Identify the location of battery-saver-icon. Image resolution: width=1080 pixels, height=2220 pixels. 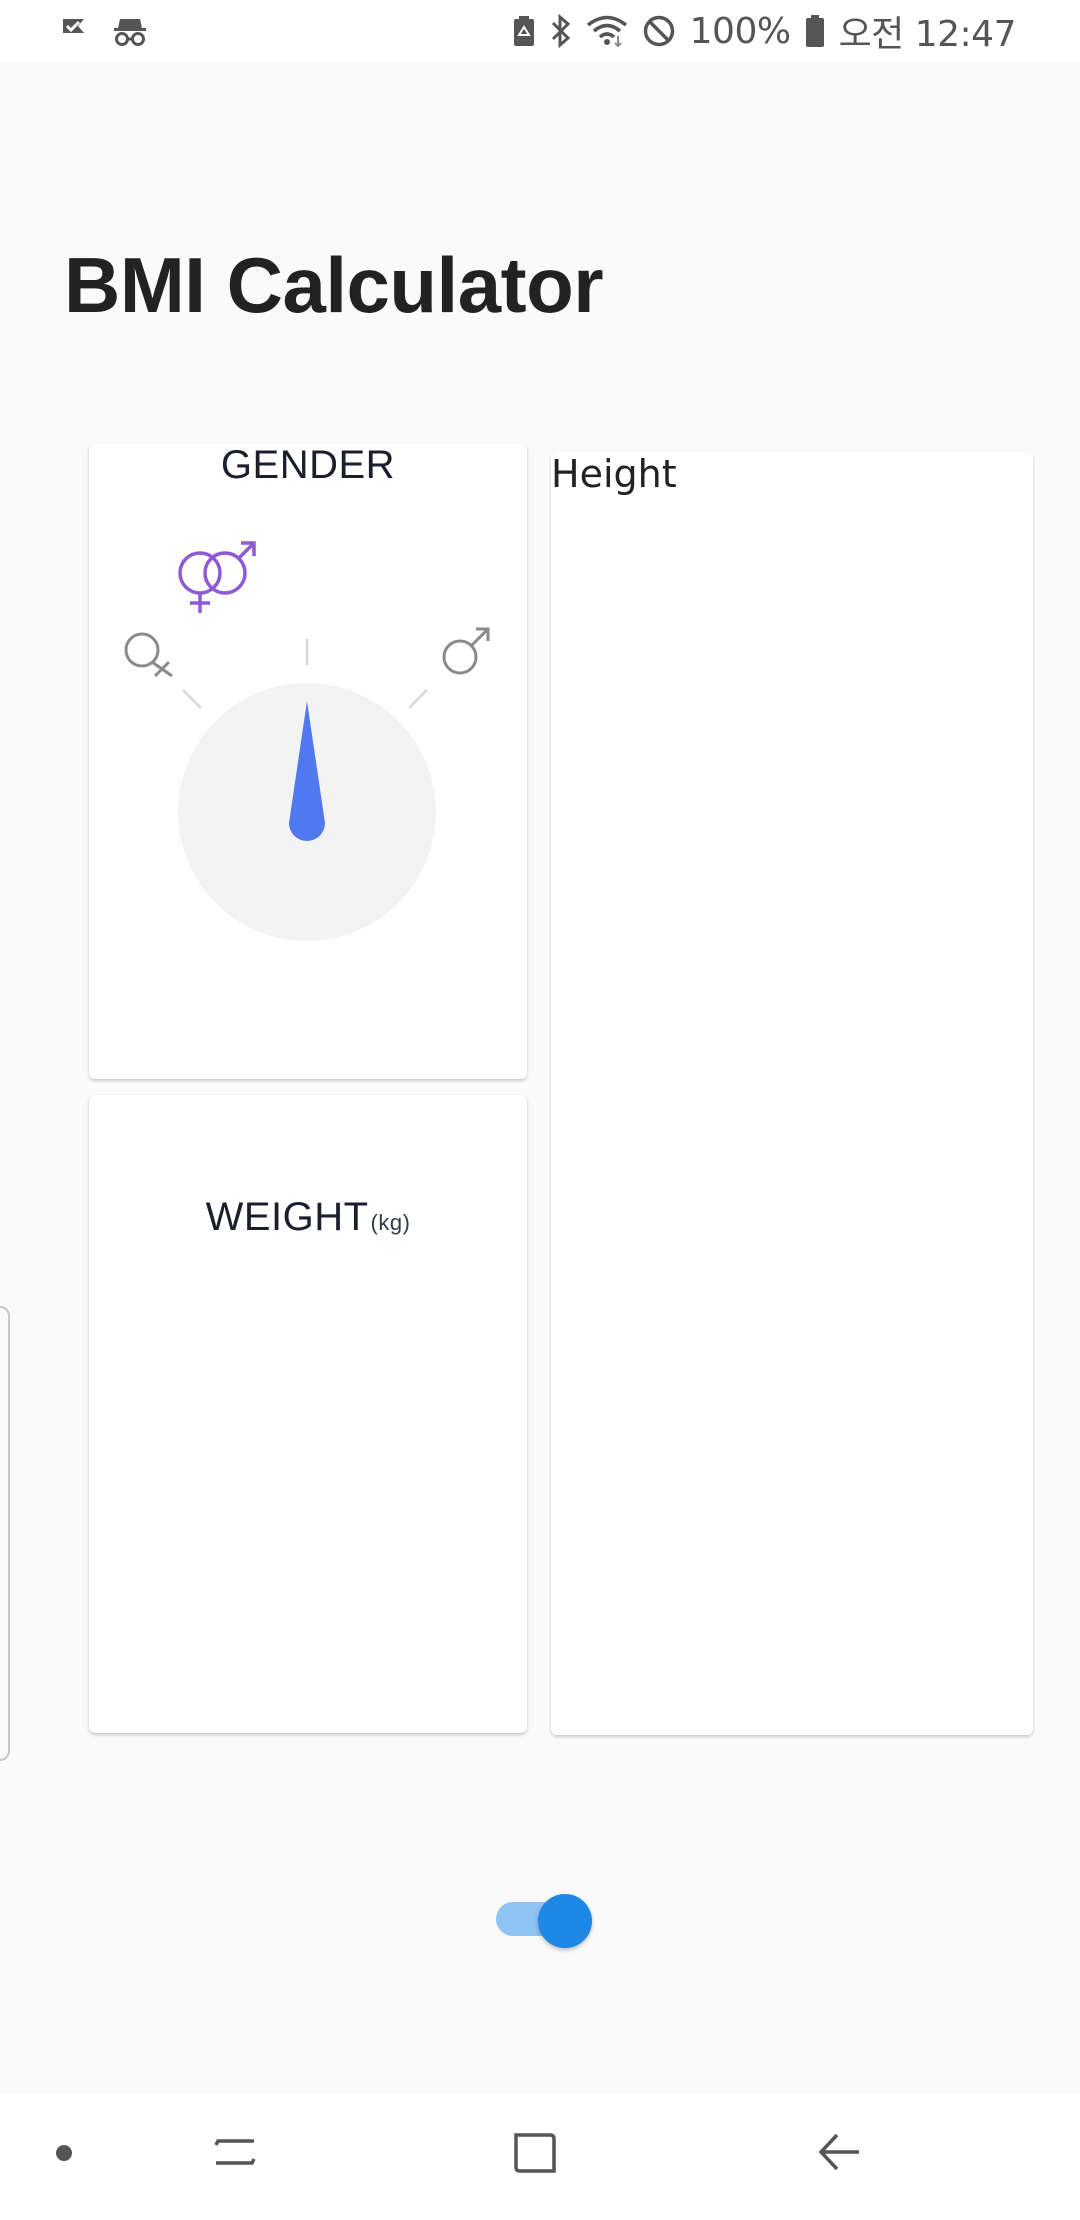
(524, 31).